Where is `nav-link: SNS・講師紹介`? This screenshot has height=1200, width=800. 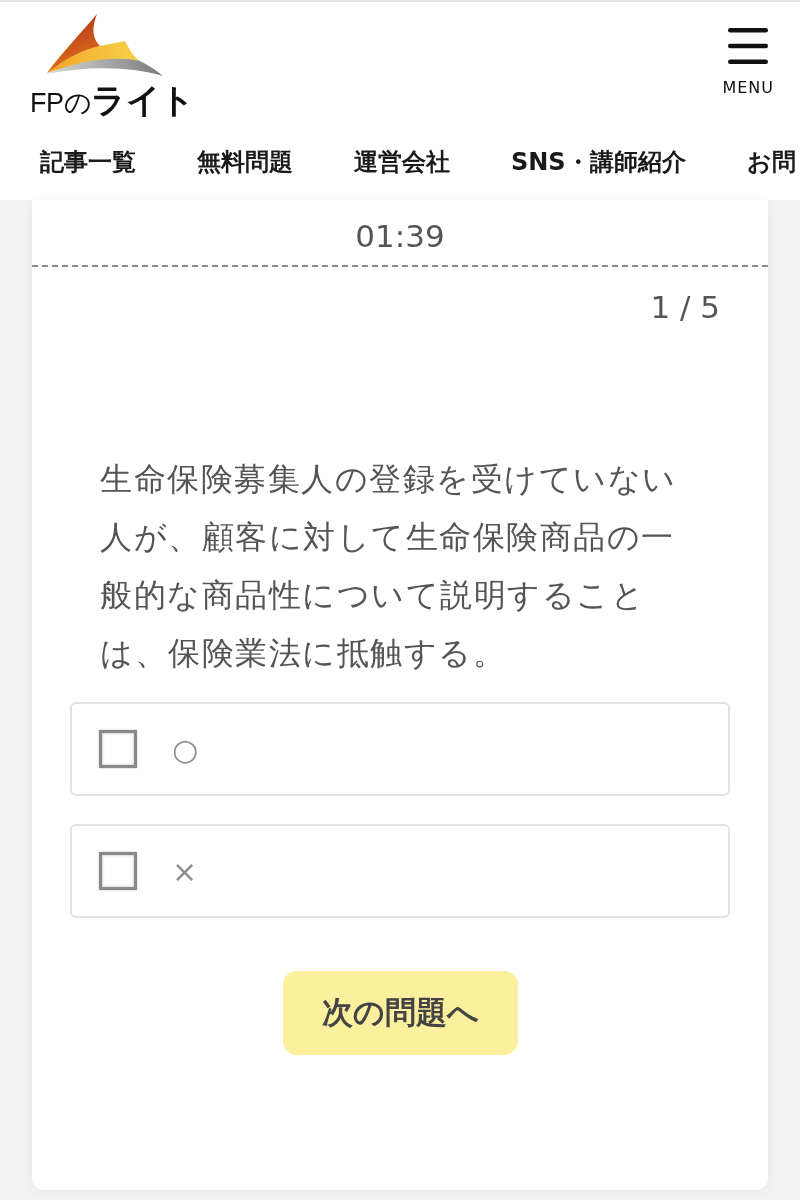
nav-link: SNS・講師紹介 is located at coordinates (598, 164).